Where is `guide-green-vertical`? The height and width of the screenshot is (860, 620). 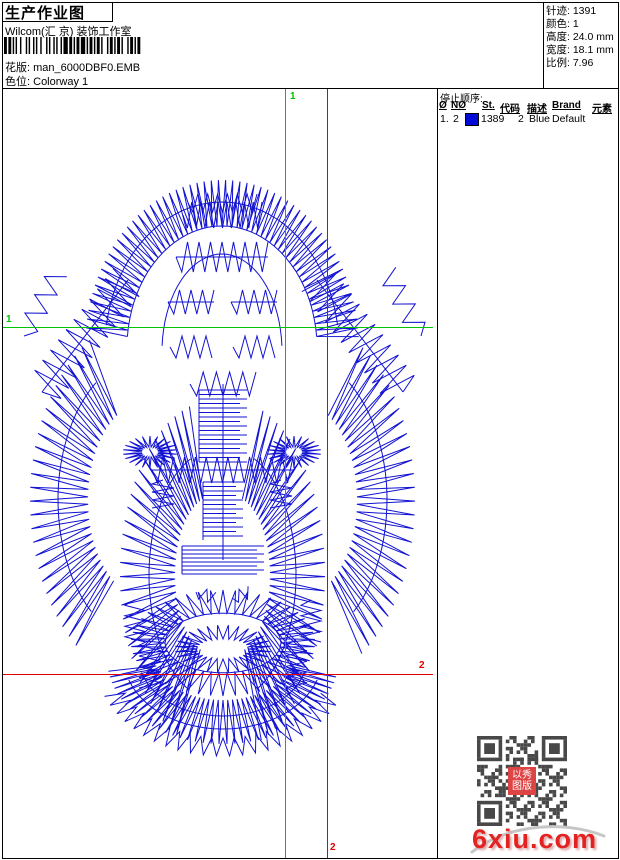
guide-green-vertical is located at coordinates (285, 473).